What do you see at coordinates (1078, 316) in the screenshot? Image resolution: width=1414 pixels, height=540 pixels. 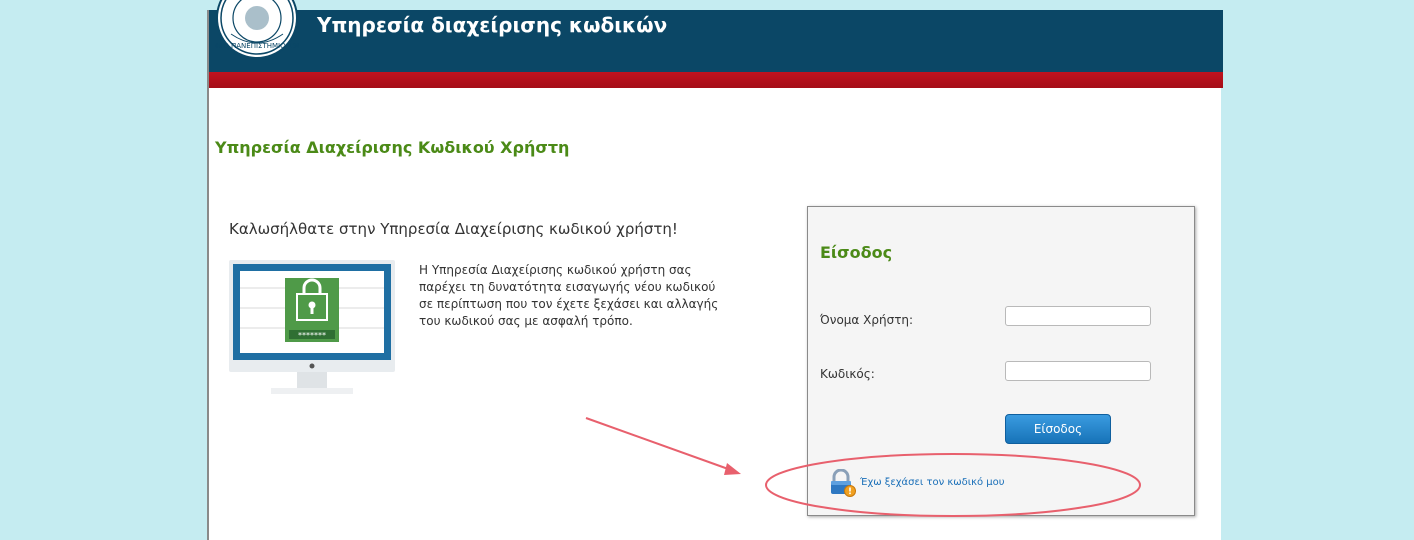 I see `username-field` at bounding box center [1078, 316].